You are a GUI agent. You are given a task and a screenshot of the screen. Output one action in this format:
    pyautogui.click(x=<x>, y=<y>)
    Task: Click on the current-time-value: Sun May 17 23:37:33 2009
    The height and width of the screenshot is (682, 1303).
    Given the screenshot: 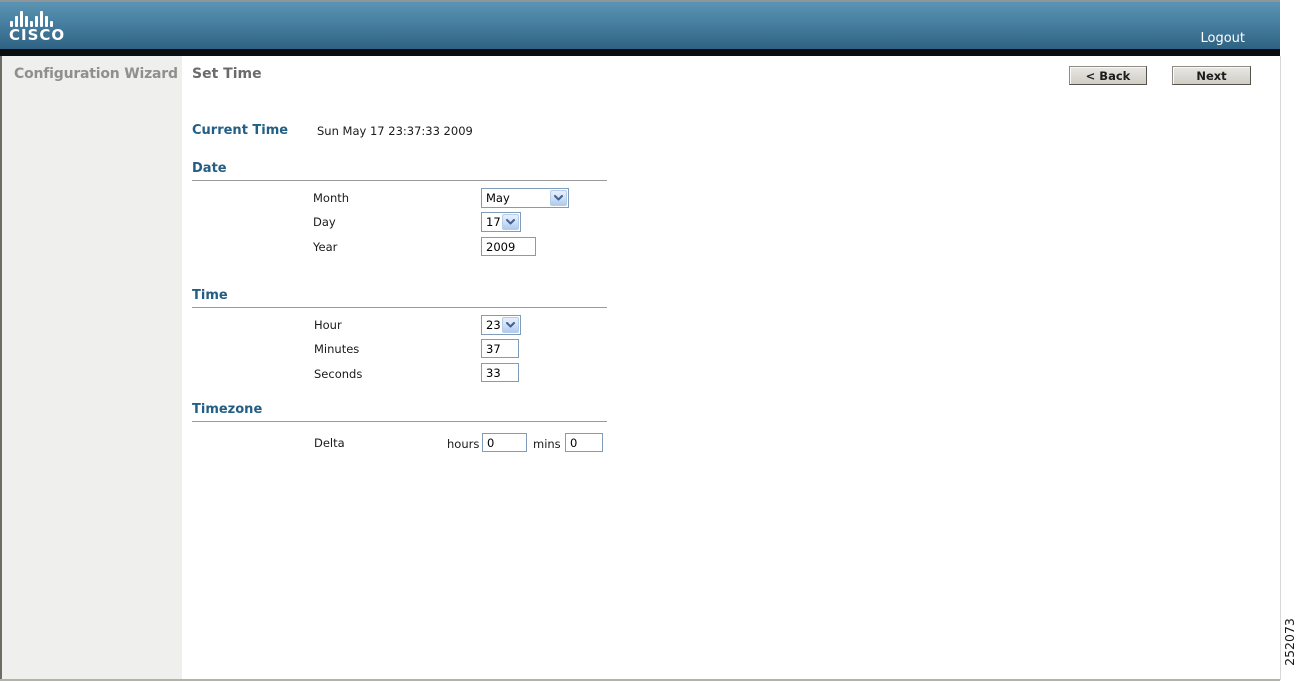 What is the action you would take?
    pyautogui.click(x=395, y=131)
    